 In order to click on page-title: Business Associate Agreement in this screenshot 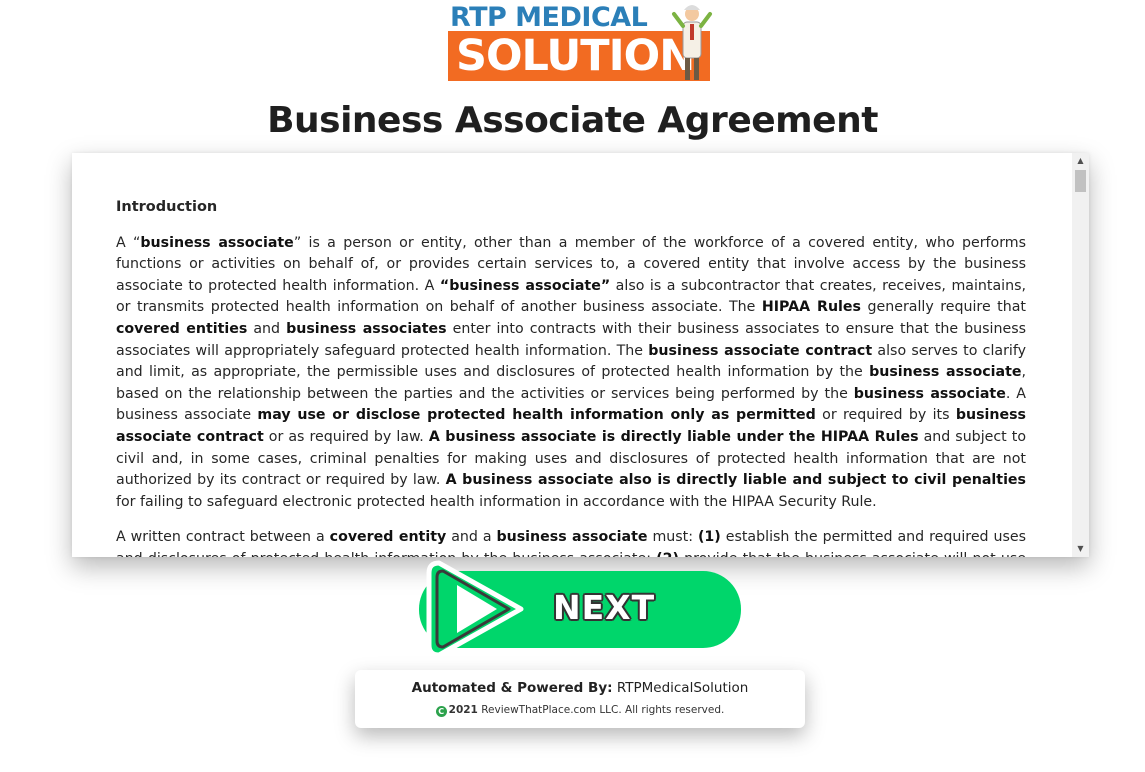, I will do `click(572, 120)`.